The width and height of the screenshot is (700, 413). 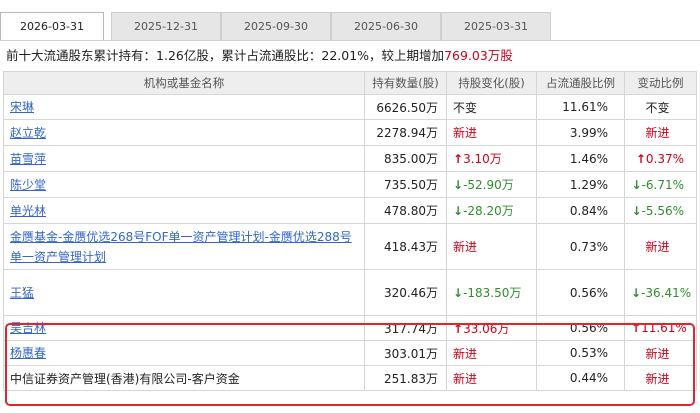 What do you see at coordinates (184, 132) in the screenshot?
I see `holder-name-cell: 赵立乾` at bounding box center [184, 132].